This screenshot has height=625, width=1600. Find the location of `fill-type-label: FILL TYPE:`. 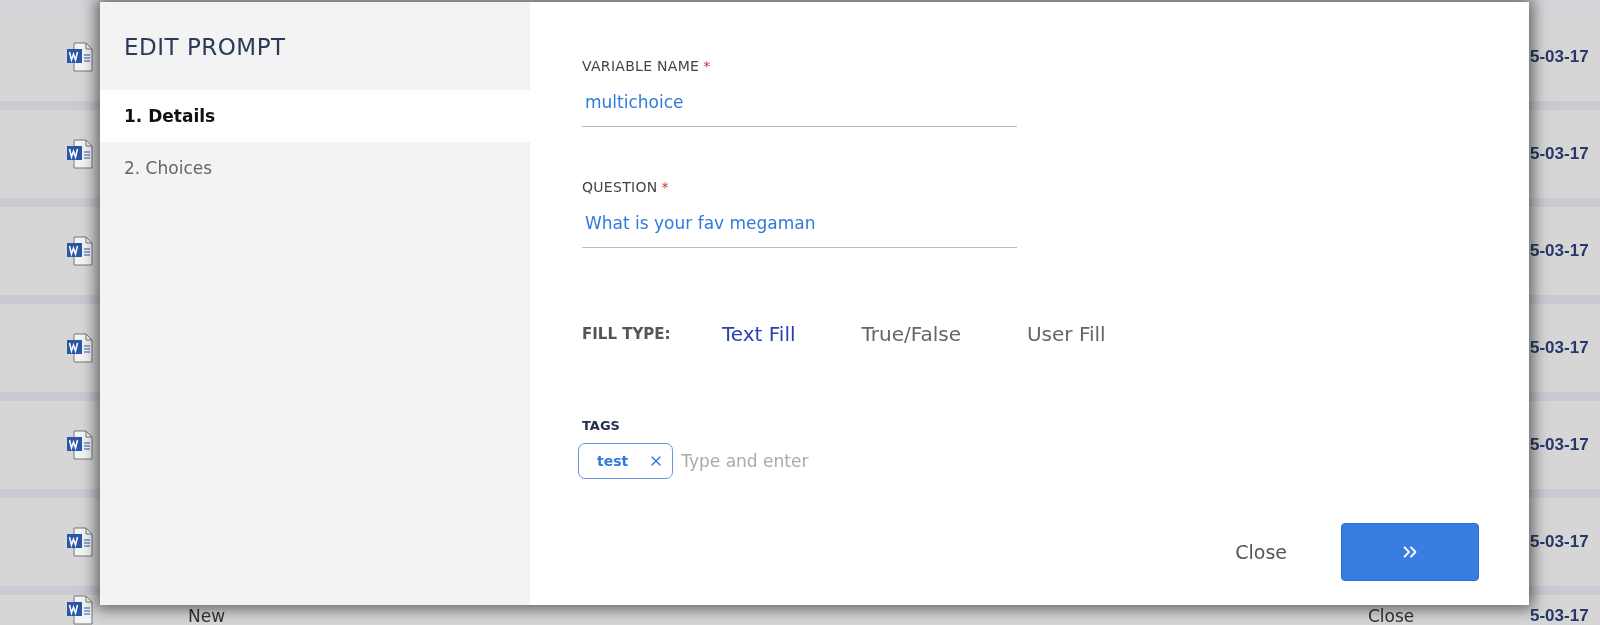

fill-type-label: FILL TYPE: is located at coordinates (627, 334).